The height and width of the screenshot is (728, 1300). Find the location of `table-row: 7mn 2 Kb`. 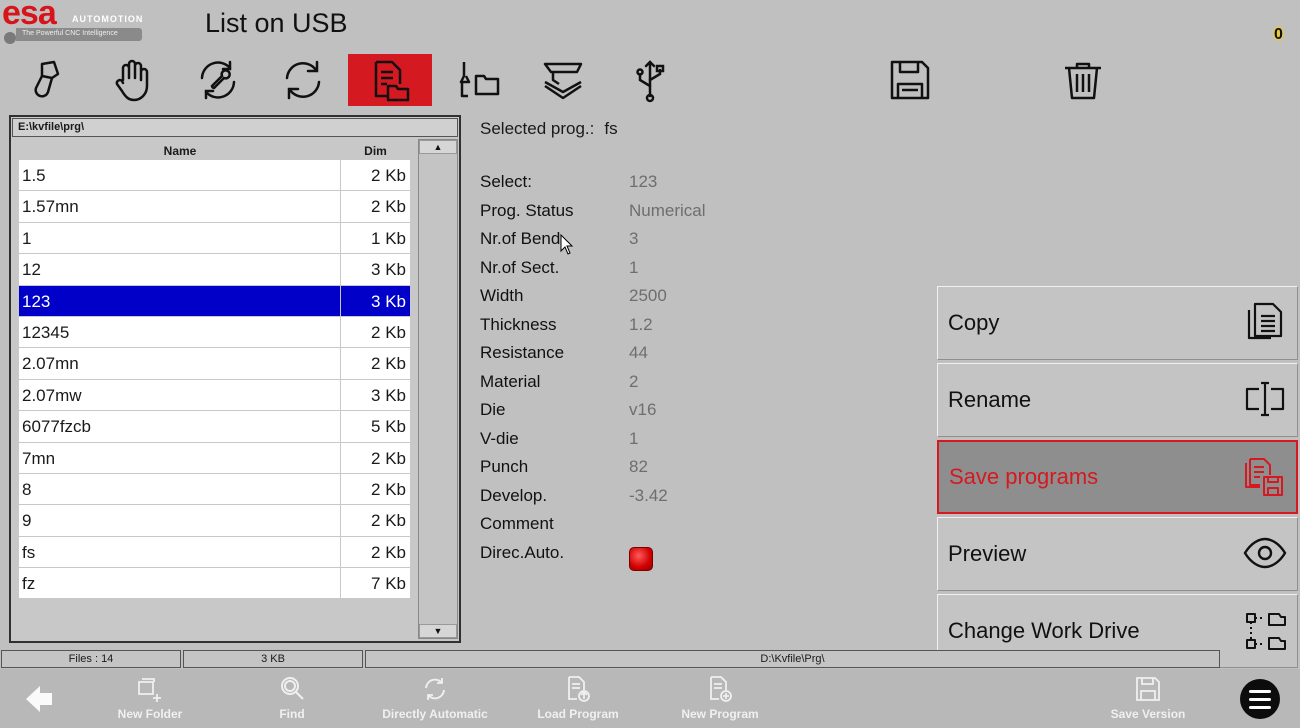

table-row: 7mn 2 Kb is located at coordinates (214, 458).